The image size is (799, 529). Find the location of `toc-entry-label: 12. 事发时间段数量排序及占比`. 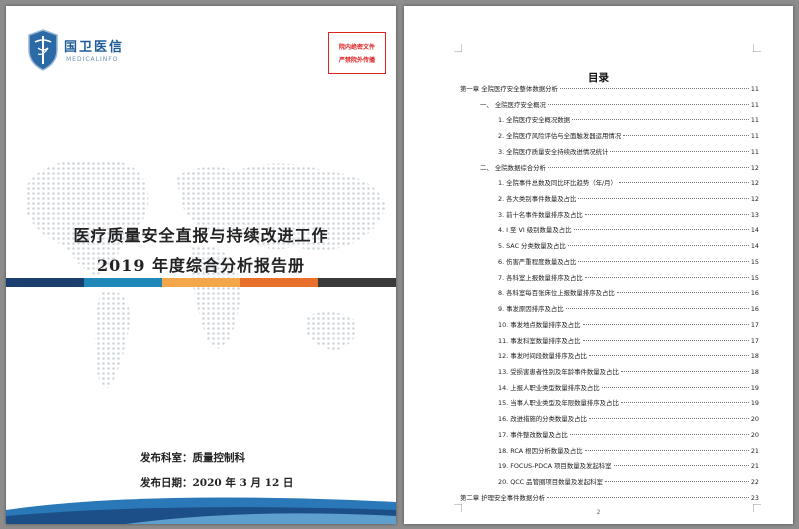

toc-entry-label: 12. 事发时间段数量排序及占比 is located at coordinates (542, 356).